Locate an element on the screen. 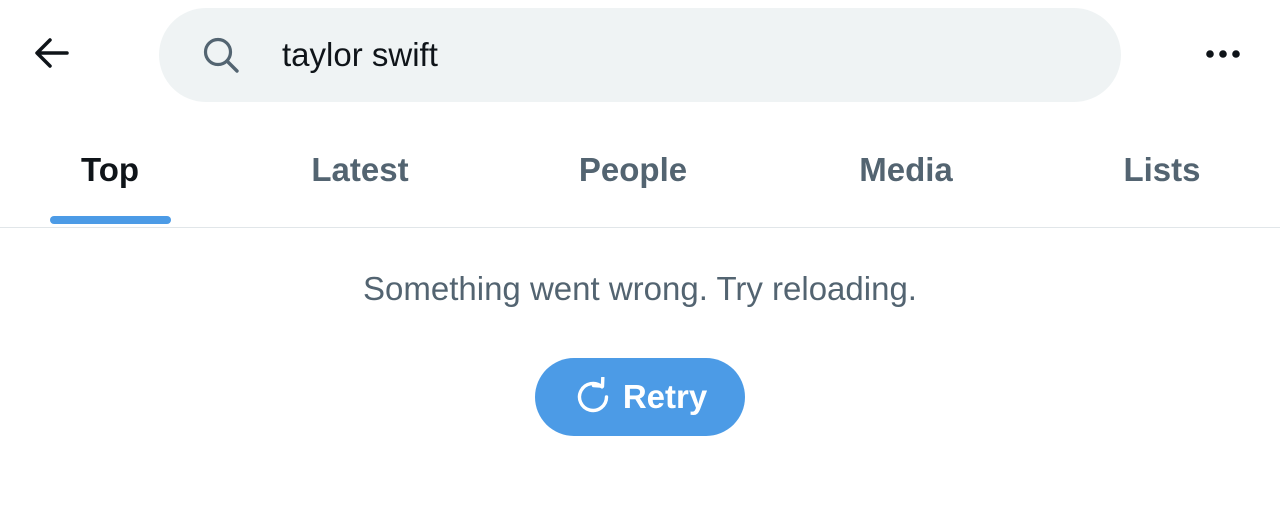 The width and height of the screenshot is (1280, 520). tab-media: Media is located at coordinates (906, 173).